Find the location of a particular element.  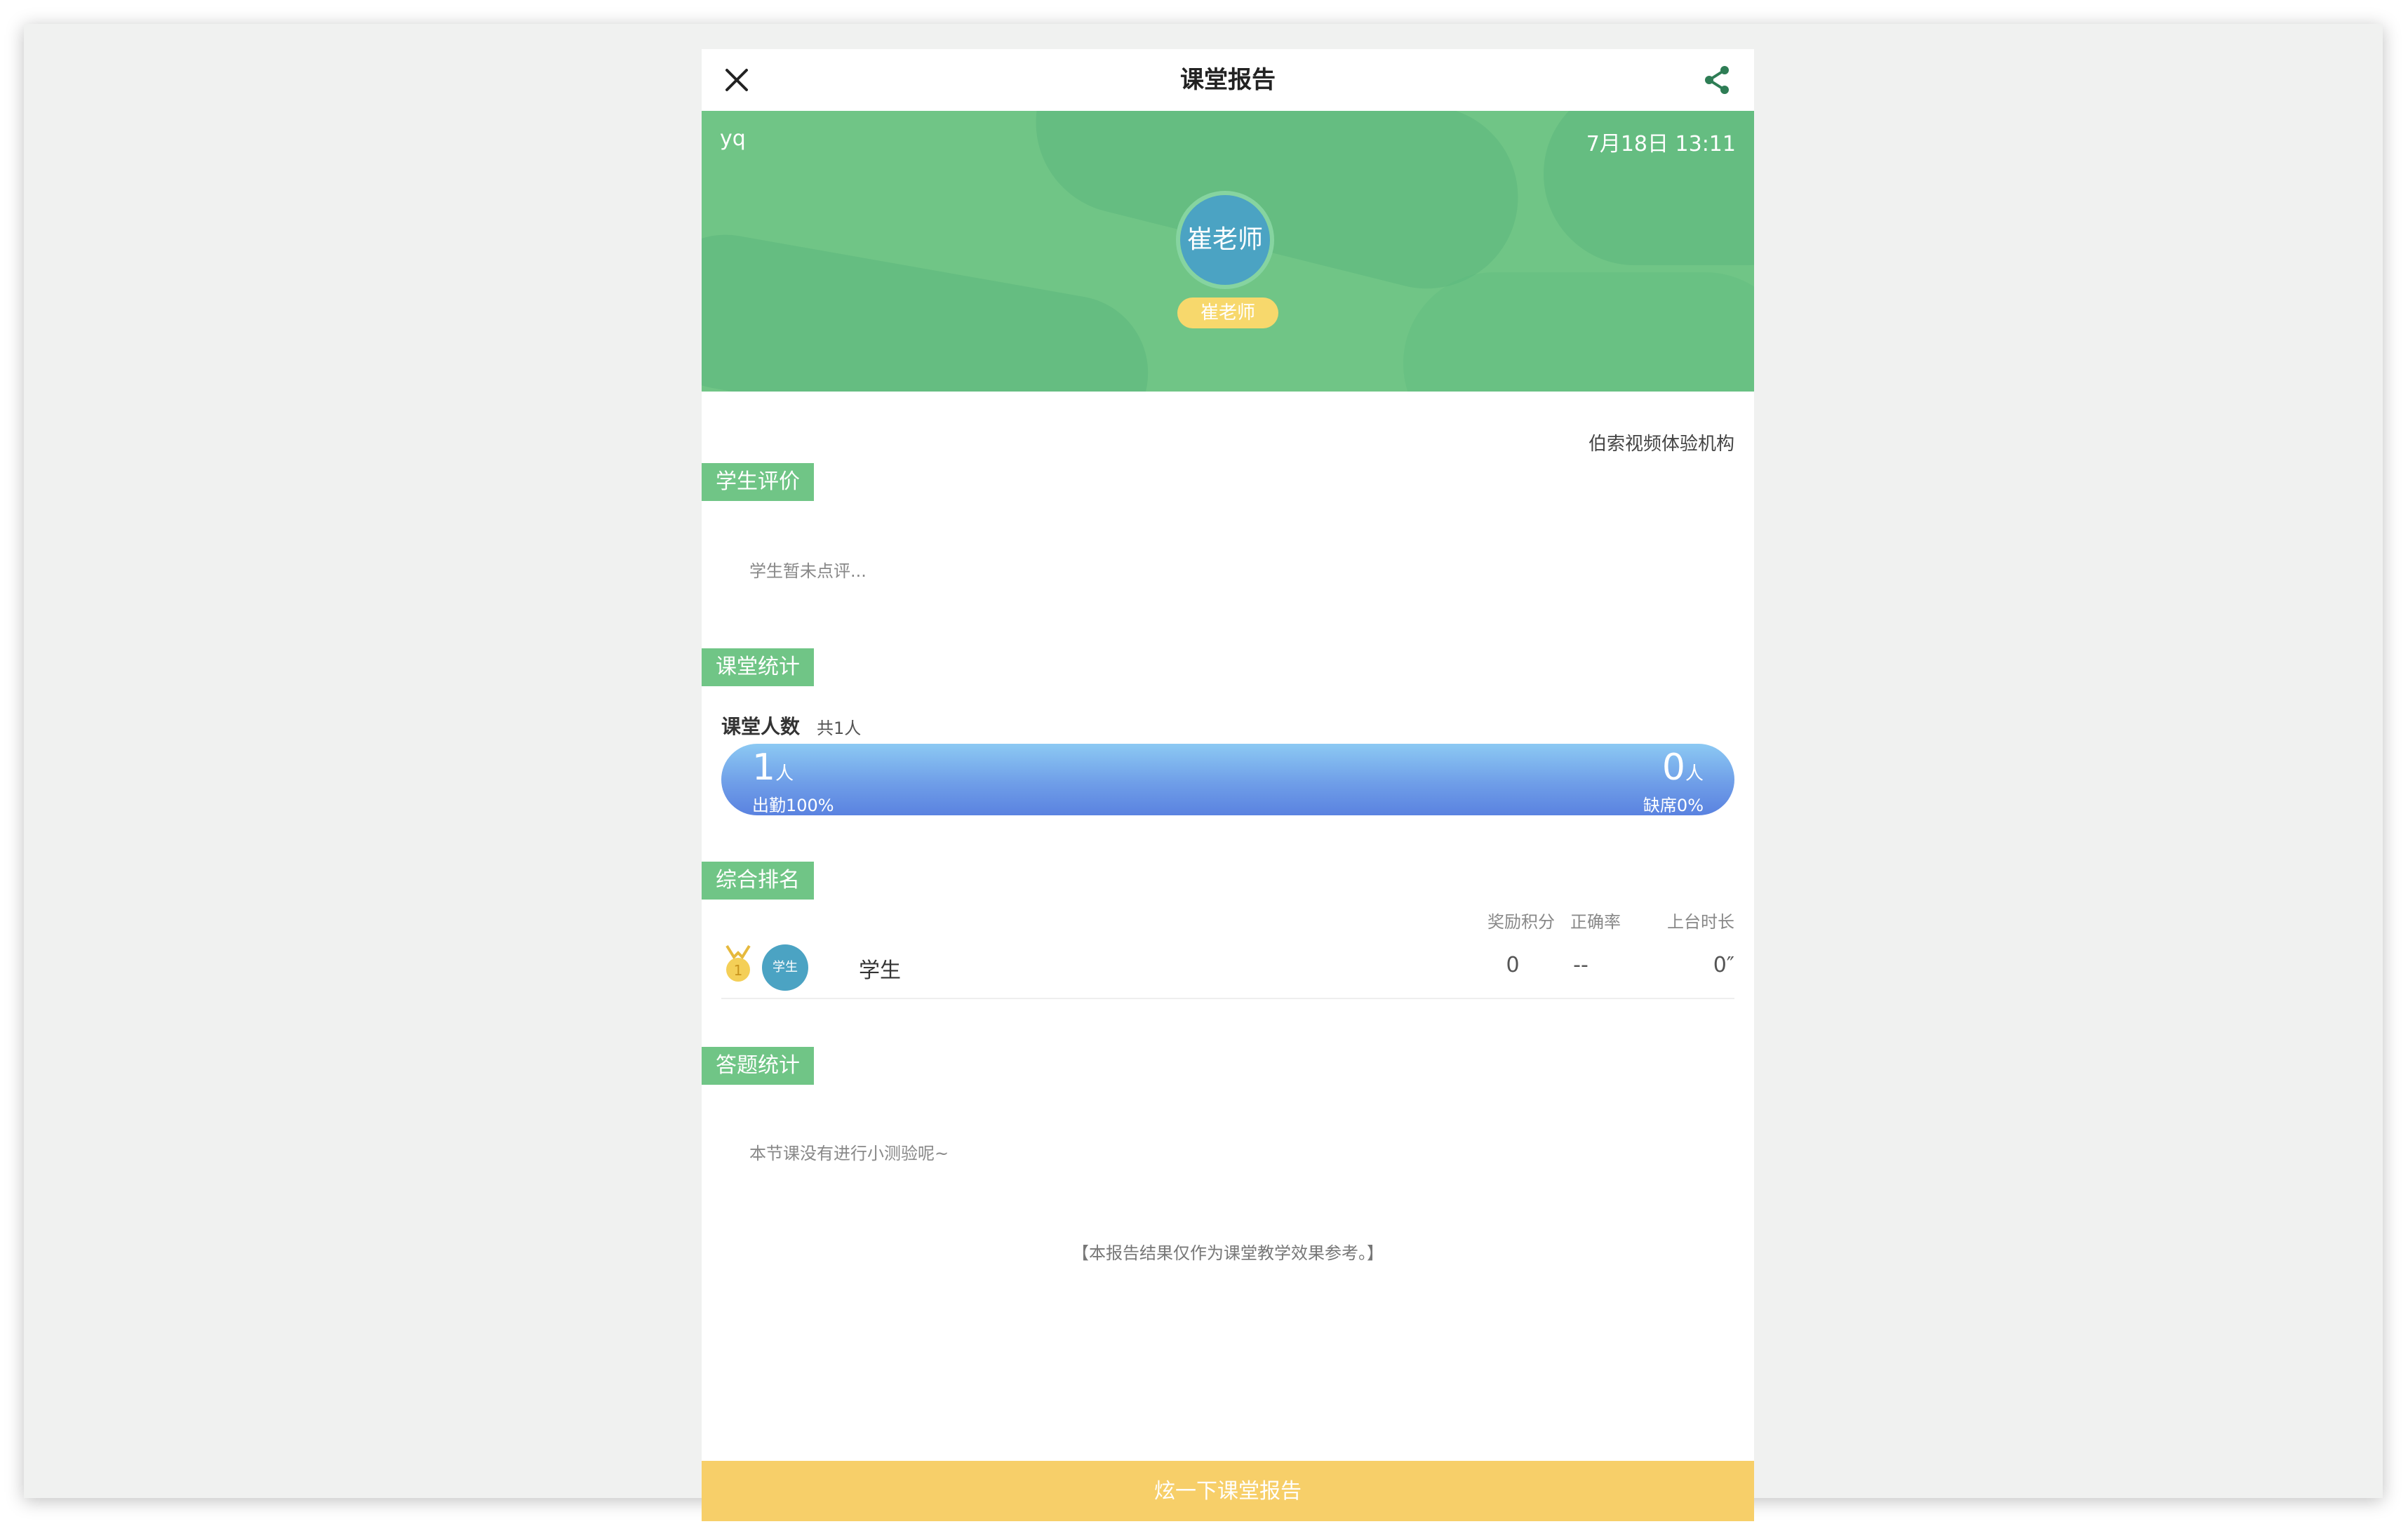

column-header-points: 奖励积分 is located at coordinates (1521, 922).